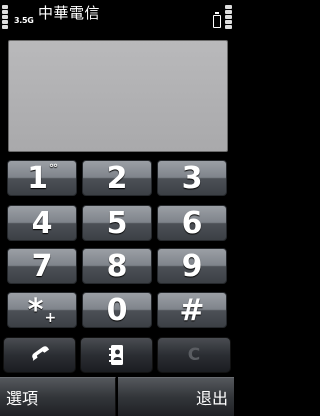 This screenshot has width=320, height=416. I want to click on key-5-label: 5, so click(117, 223).